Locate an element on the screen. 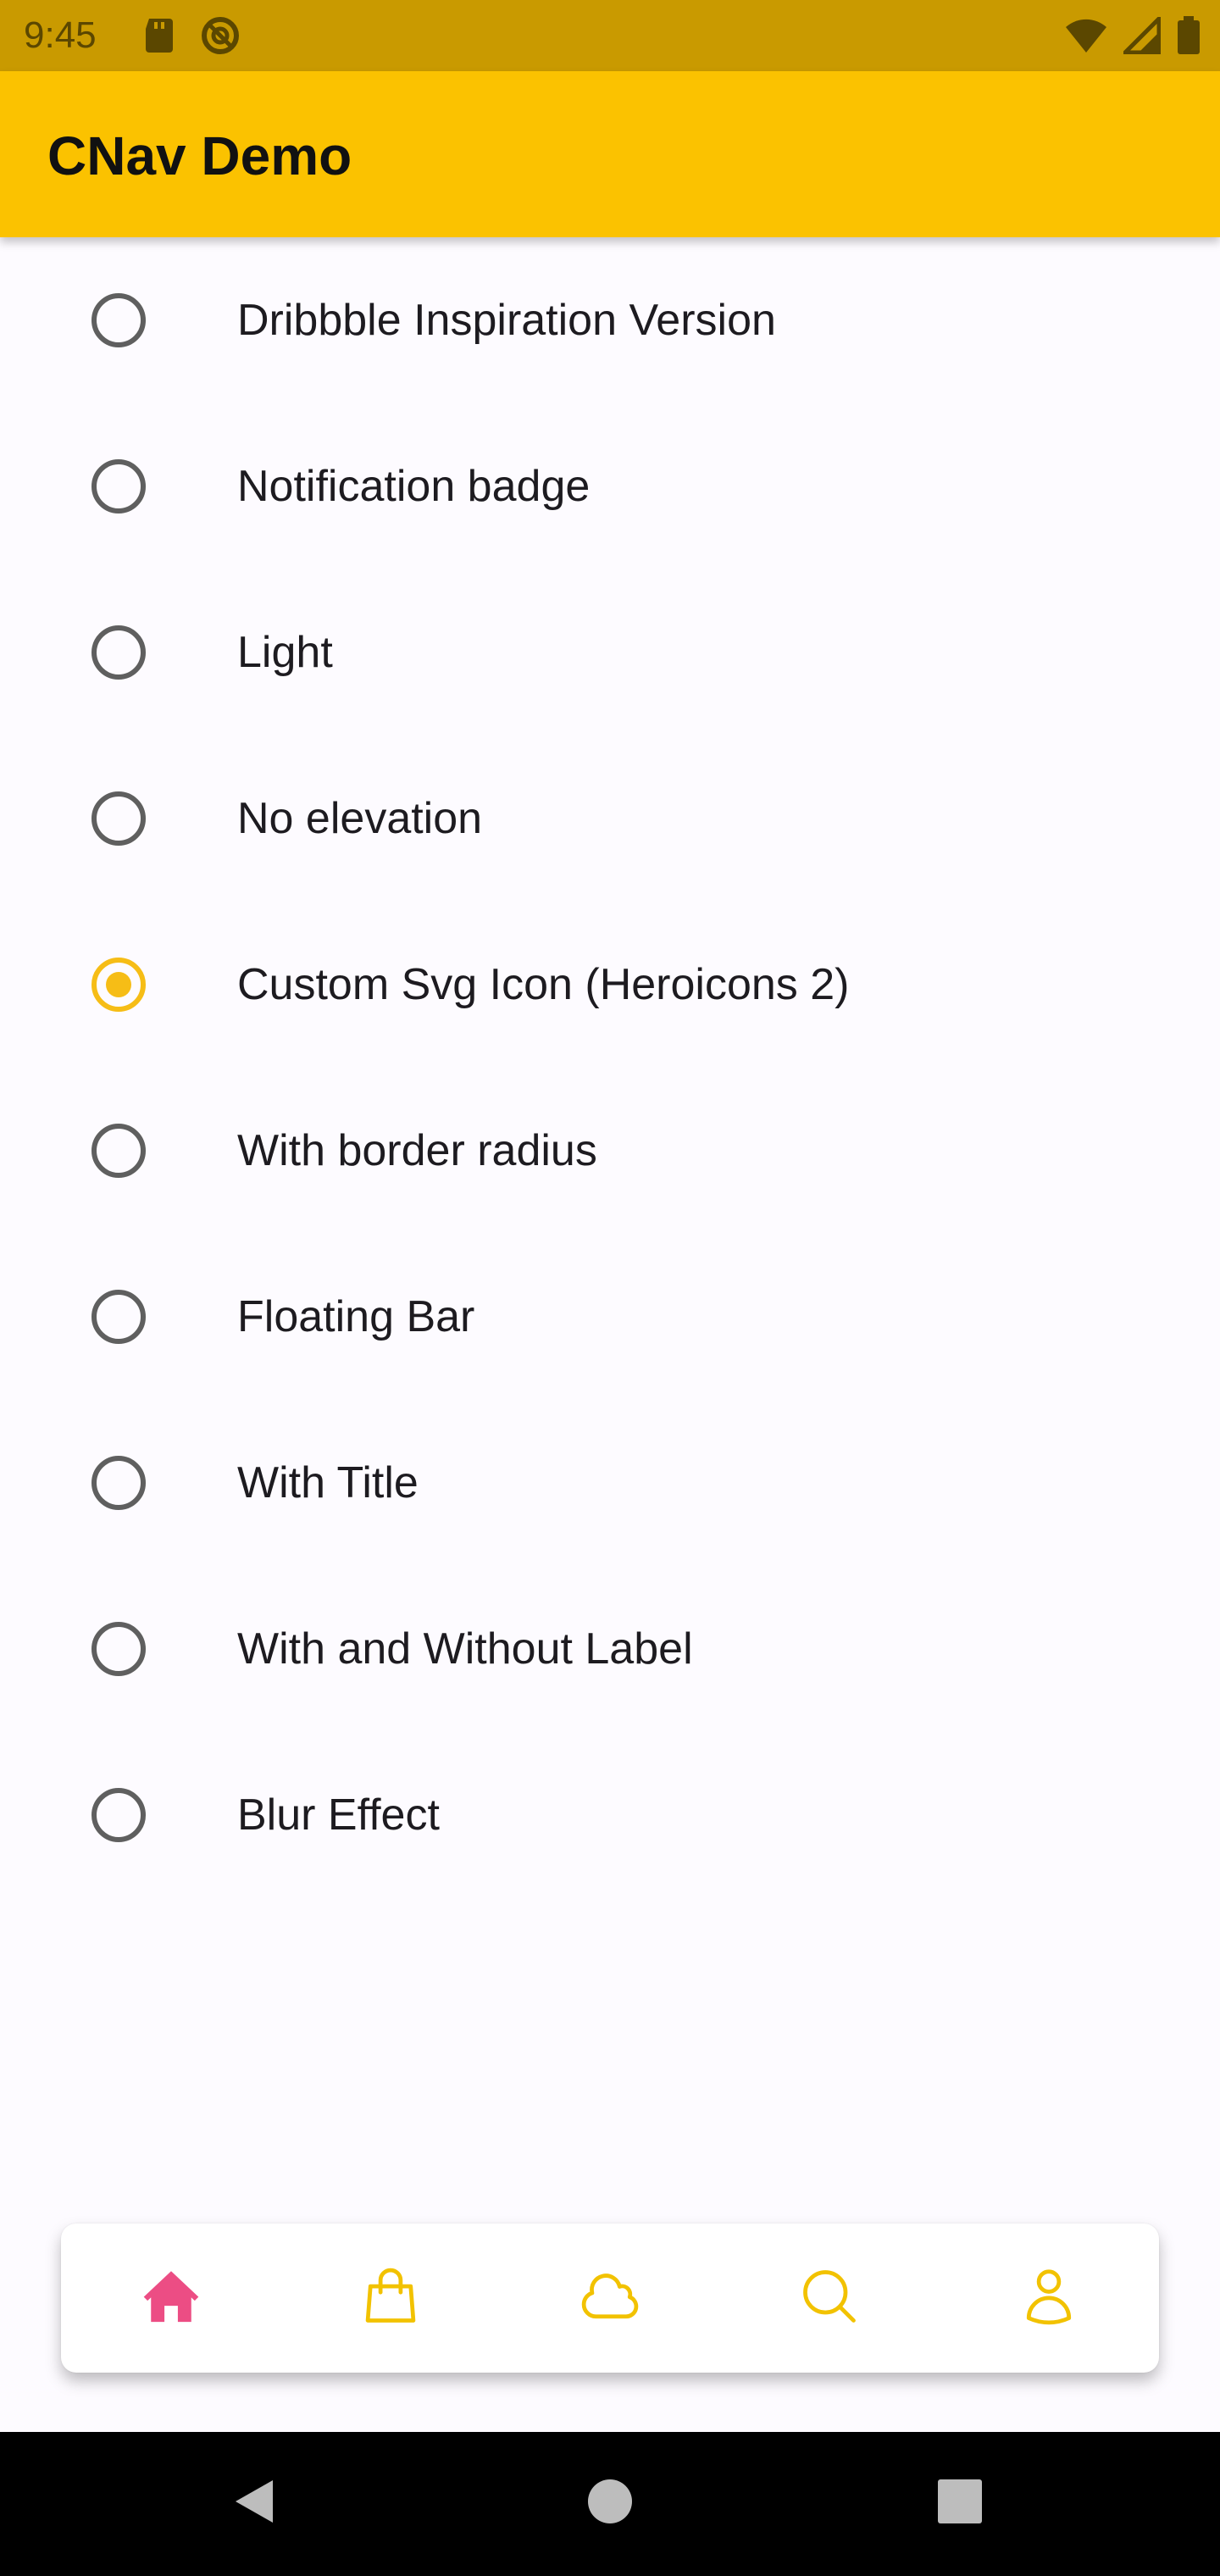 The height and width of the screenshot is (2576, 1220). app-title: CNav Demo is located at coordinates (199, 155).